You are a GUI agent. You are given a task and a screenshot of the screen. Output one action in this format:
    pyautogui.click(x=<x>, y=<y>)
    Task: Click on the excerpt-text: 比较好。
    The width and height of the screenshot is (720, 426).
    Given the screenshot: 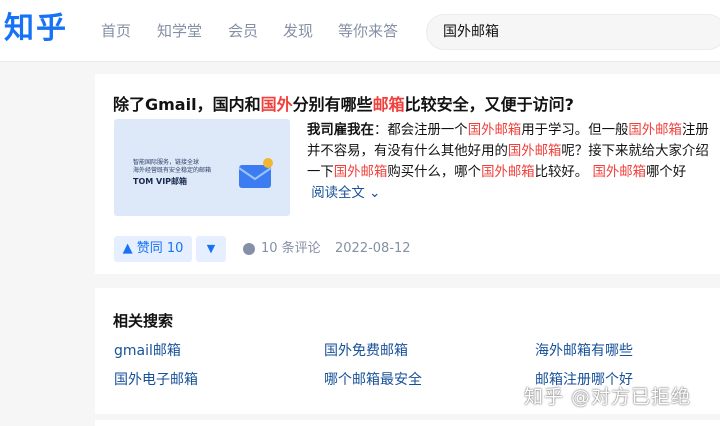 What is the action you would take?
    pyautogui.click(x=563, y=172)
    